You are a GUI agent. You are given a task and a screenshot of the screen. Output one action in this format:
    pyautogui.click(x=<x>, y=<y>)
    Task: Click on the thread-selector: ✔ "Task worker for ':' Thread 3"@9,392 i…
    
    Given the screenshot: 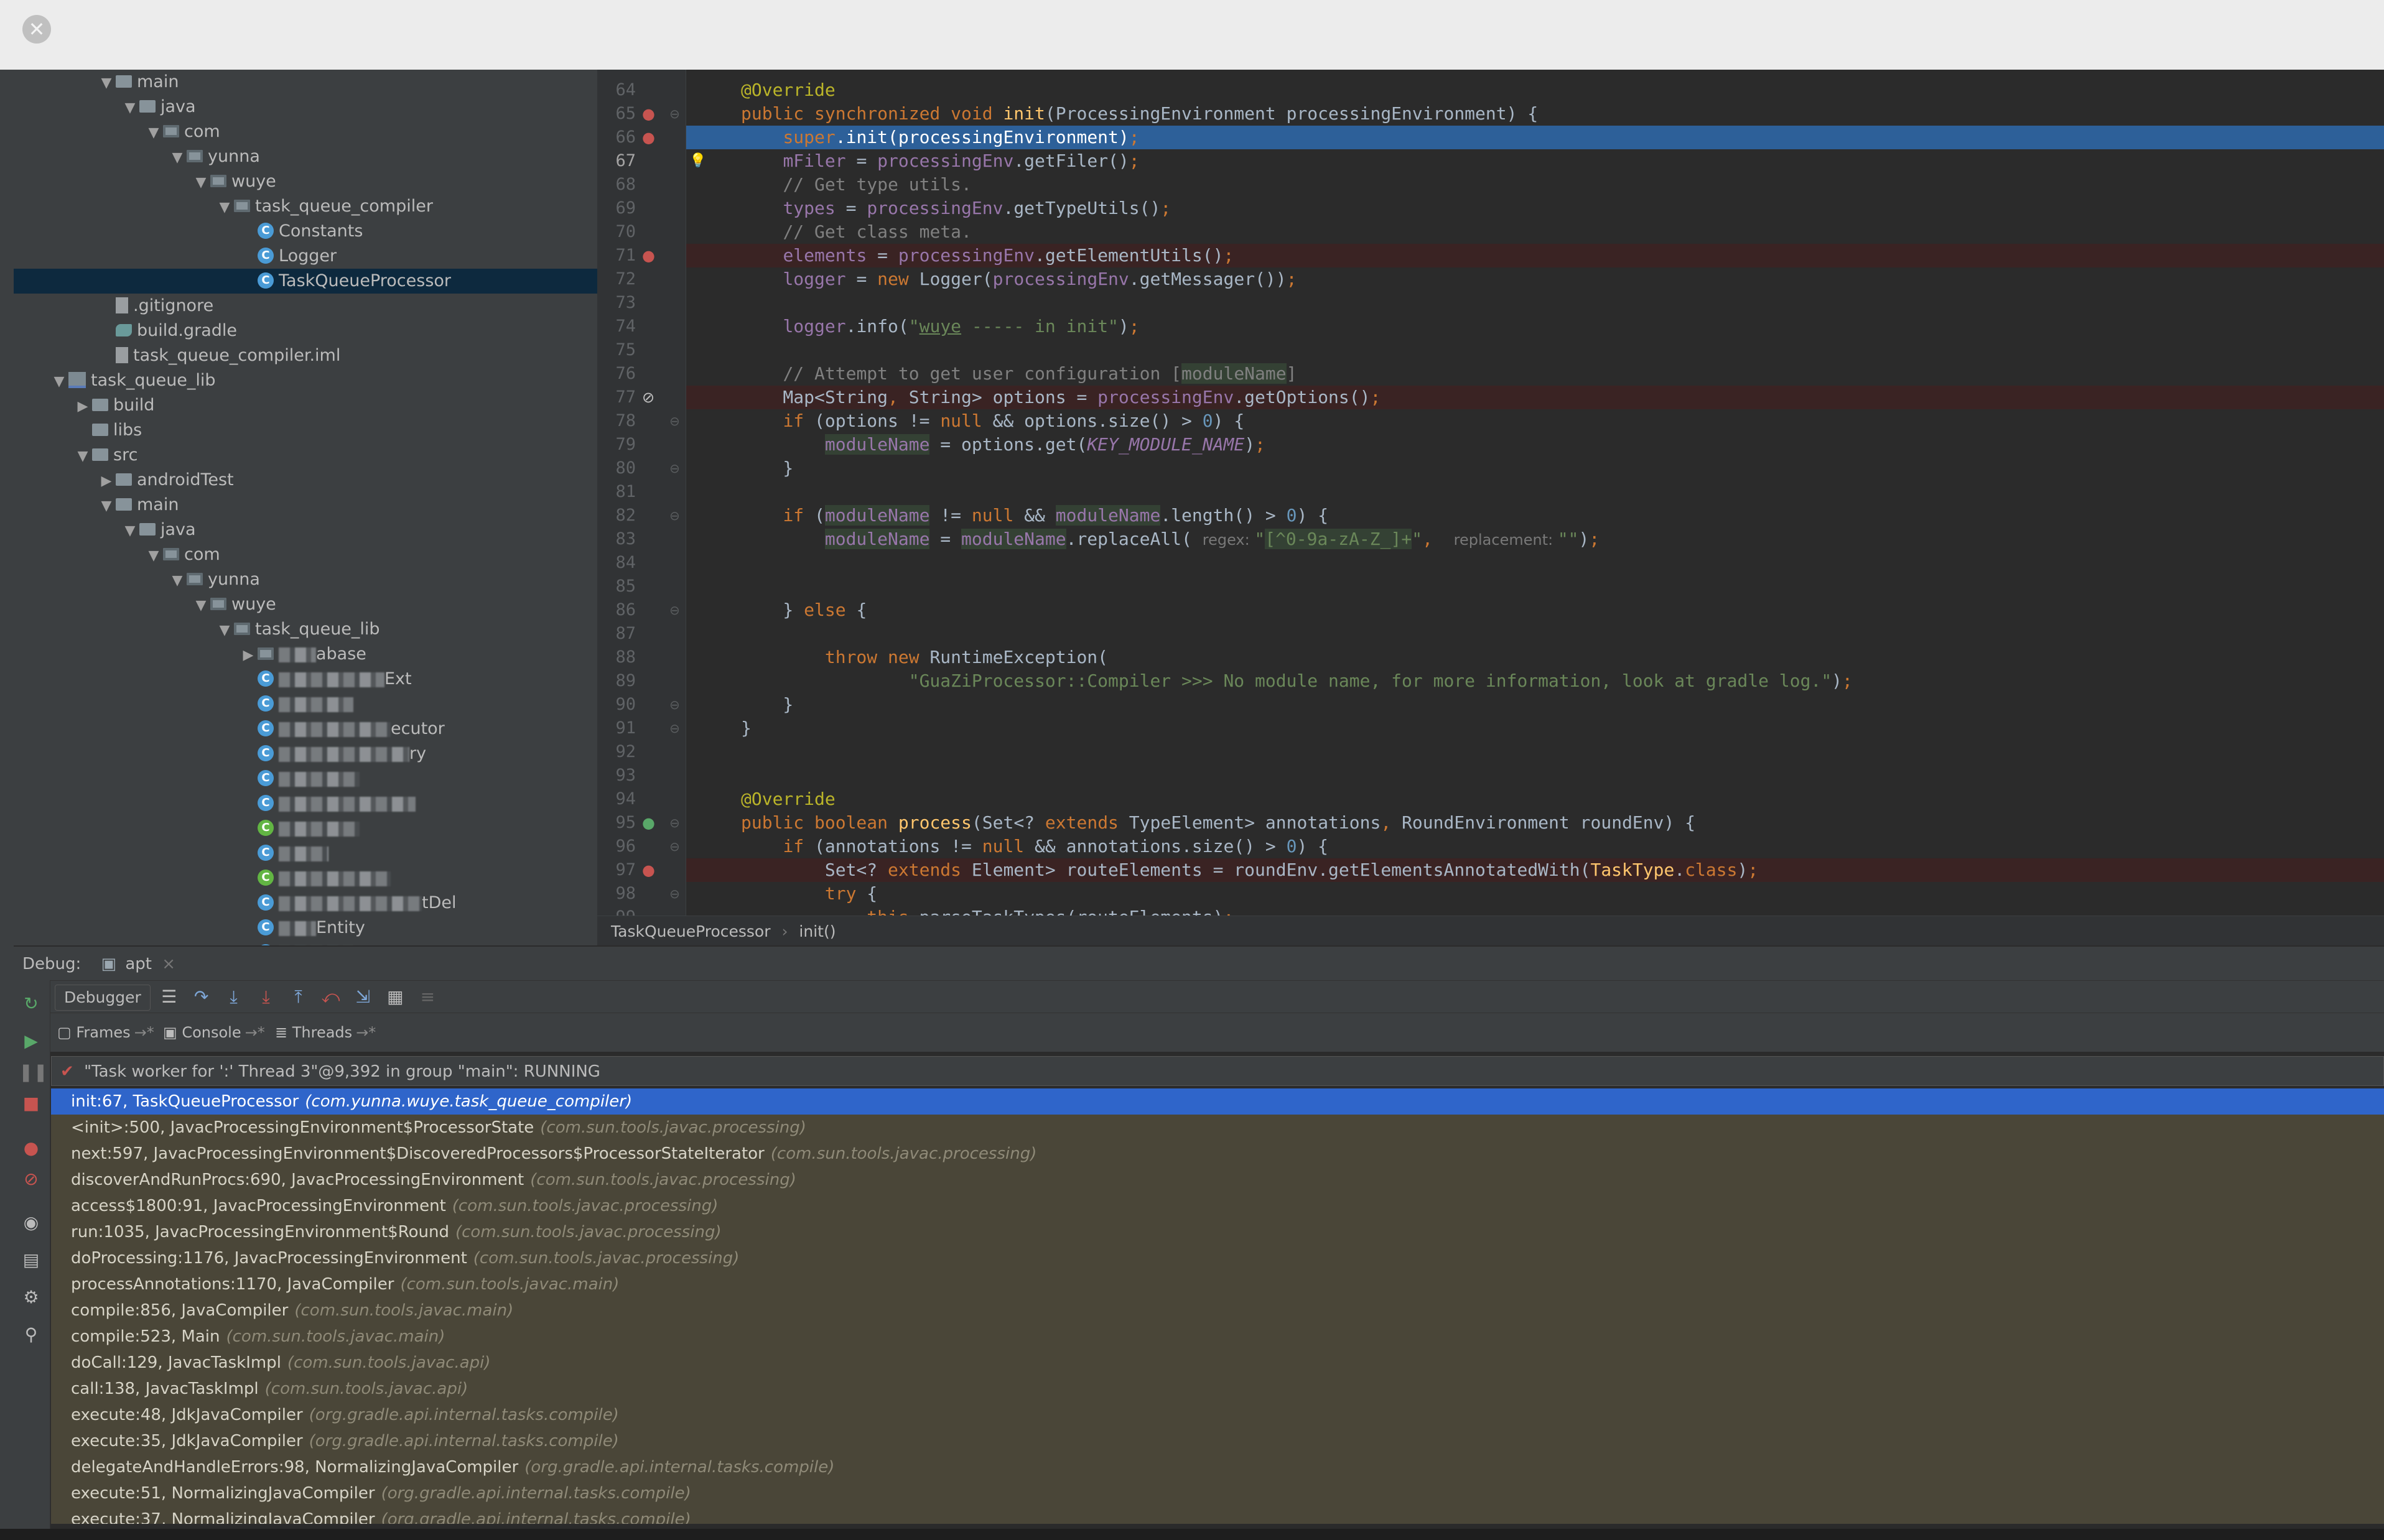 What is the action you would take?
    pyautogui.click(x=1217, y=1071)
    